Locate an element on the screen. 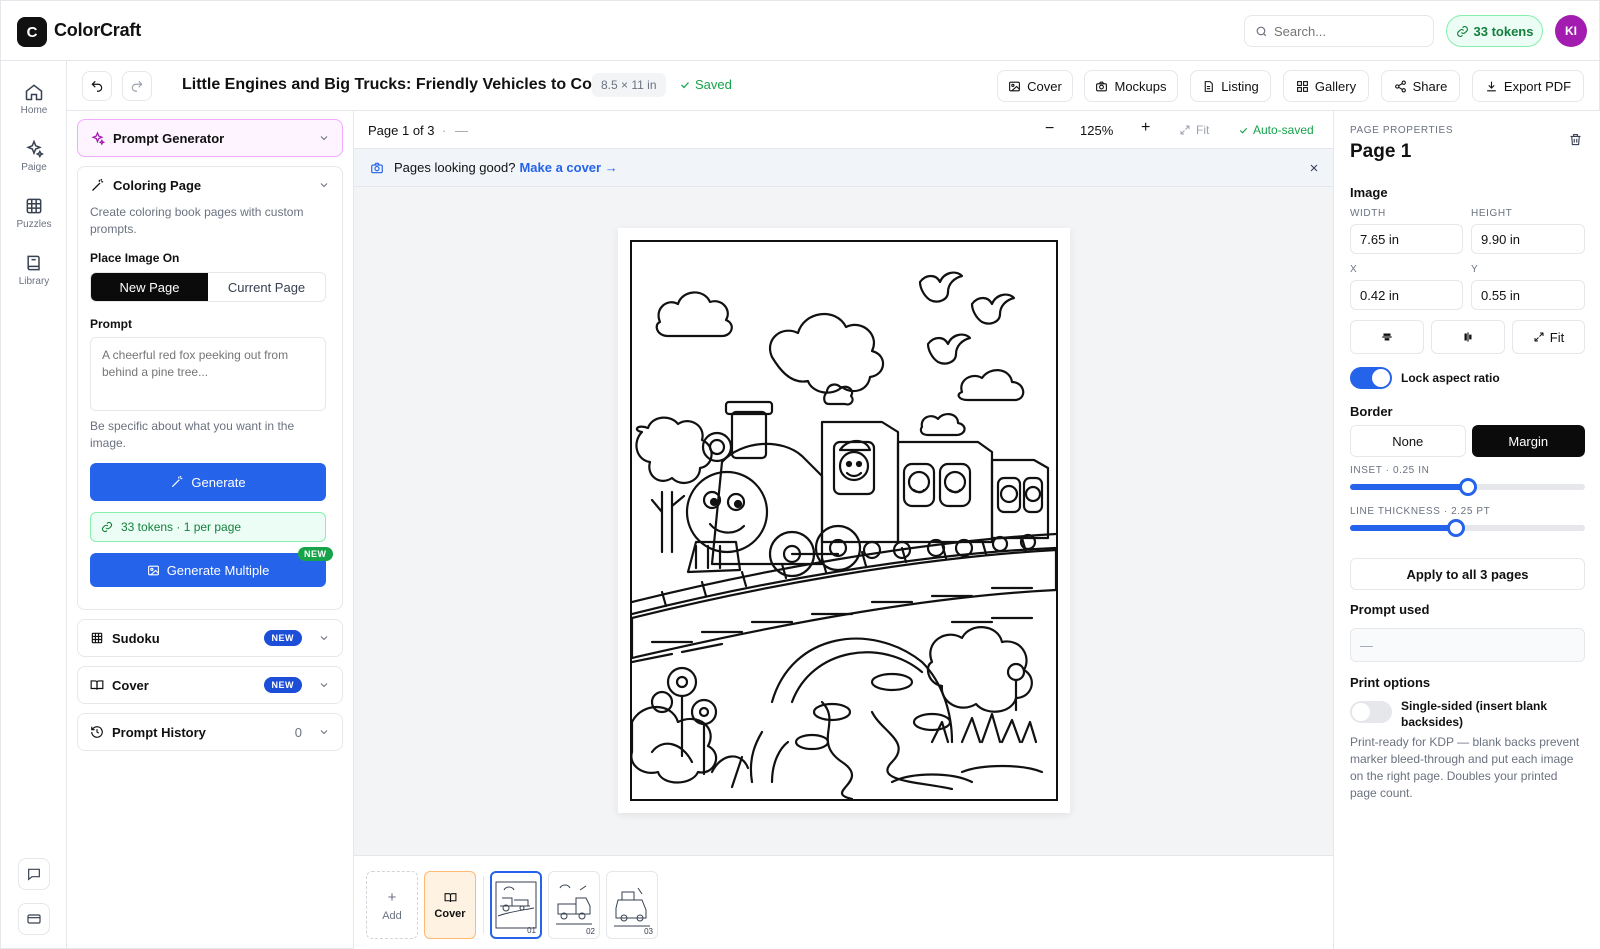 This screenshot has width=1600, height=949. align-horizontal-button is located at coordinates (1387, 337).